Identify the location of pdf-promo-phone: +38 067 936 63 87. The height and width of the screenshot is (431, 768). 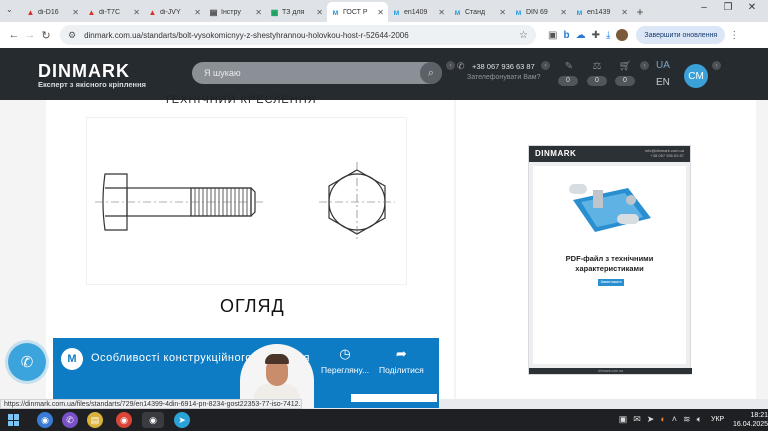
(667, 155).